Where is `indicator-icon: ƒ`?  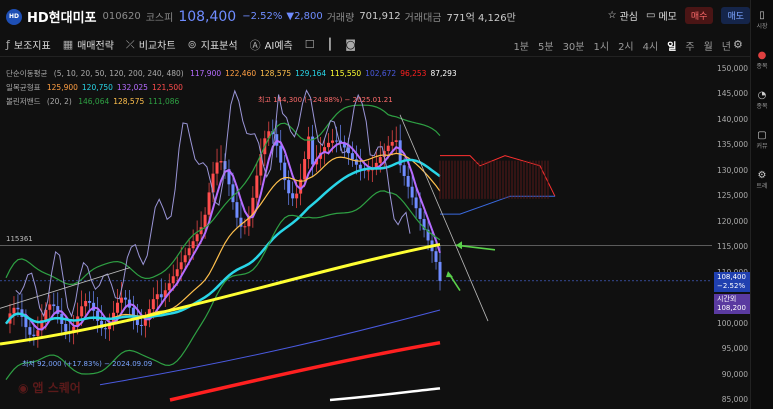 indicator-icon: ƒ is located at coordinates (8, 44).